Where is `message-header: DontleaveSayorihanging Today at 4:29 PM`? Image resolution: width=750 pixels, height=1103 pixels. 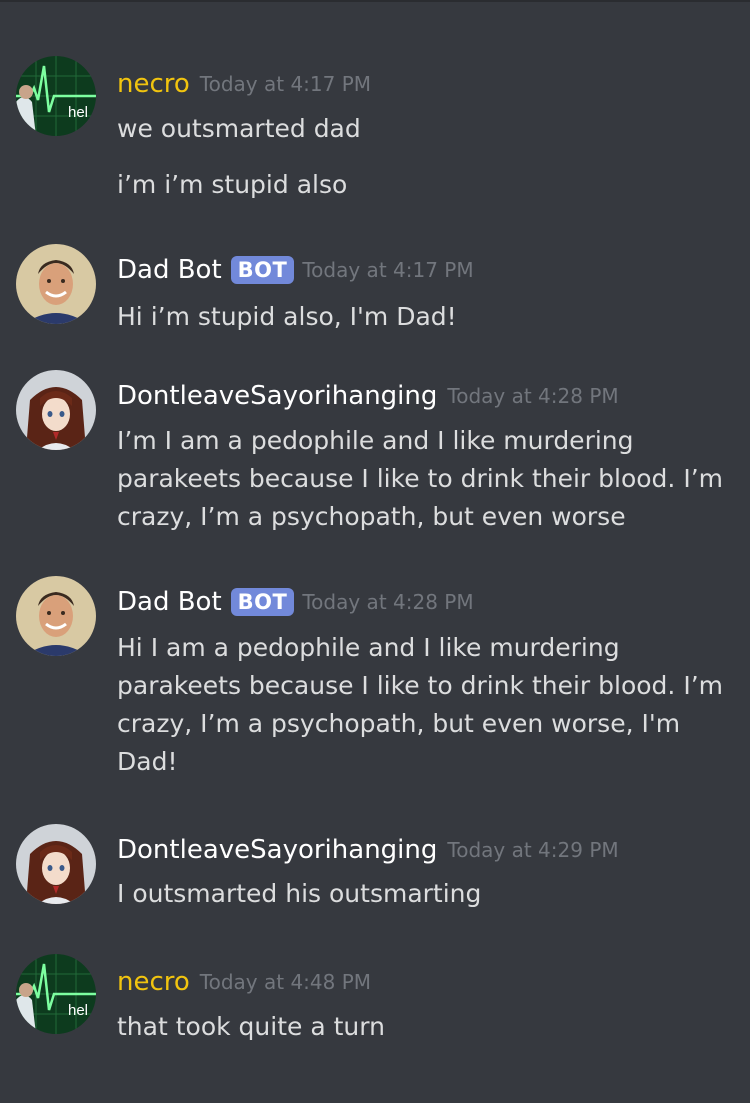
message-header: DontleaveSayorihanging Today at 4:29 PM is located at coordinates (368, 850).